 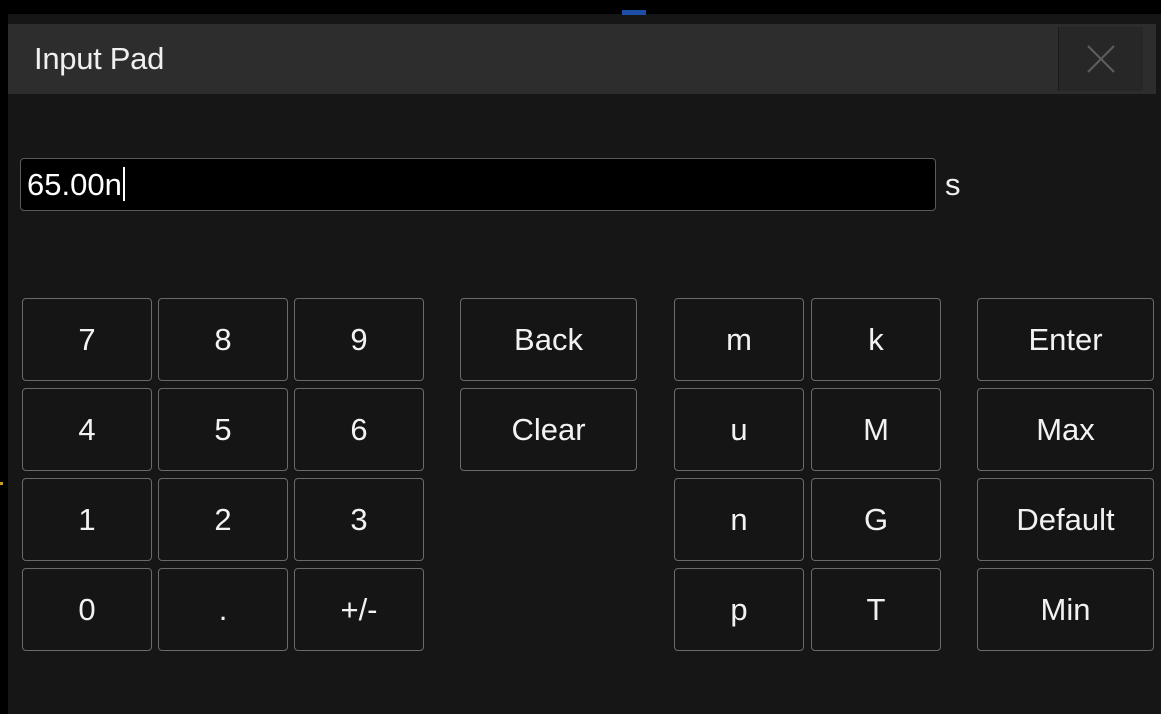 I want to click on side-accent-mark, so click(x=1, y=483).